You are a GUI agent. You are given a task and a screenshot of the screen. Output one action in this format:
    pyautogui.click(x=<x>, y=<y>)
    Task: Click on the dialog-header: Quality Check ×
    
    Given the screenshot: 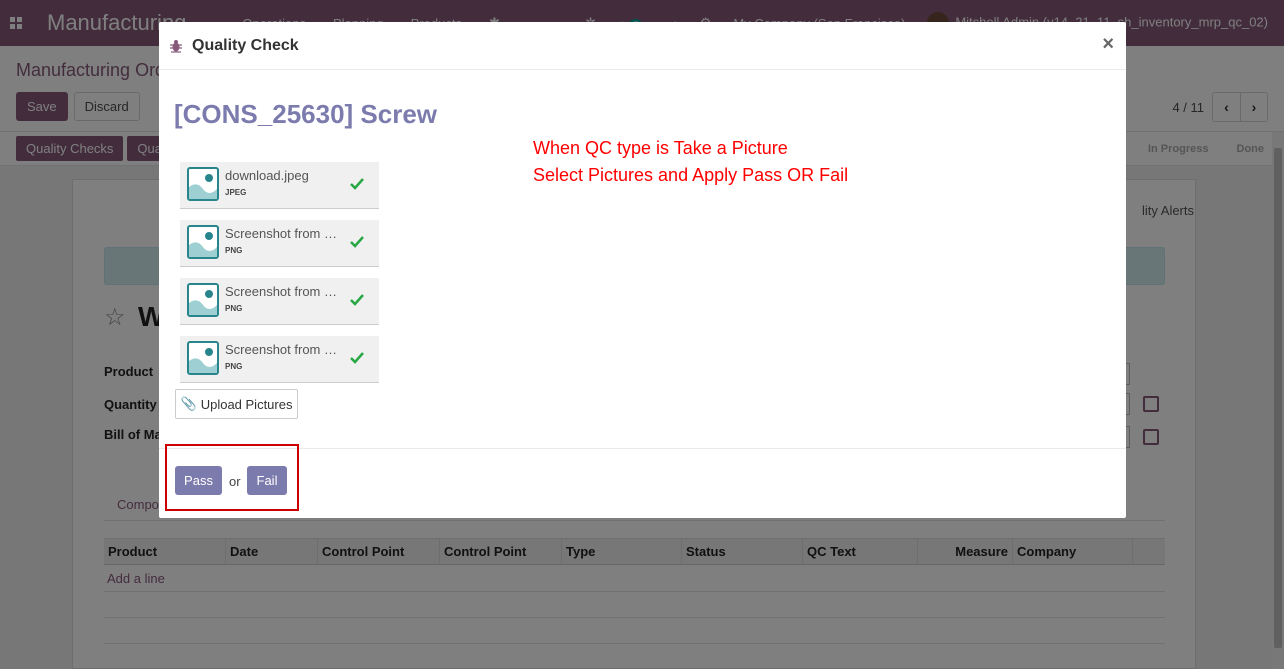 What is the action you would take?
    pyautogui.click(x=642, y=46)
    